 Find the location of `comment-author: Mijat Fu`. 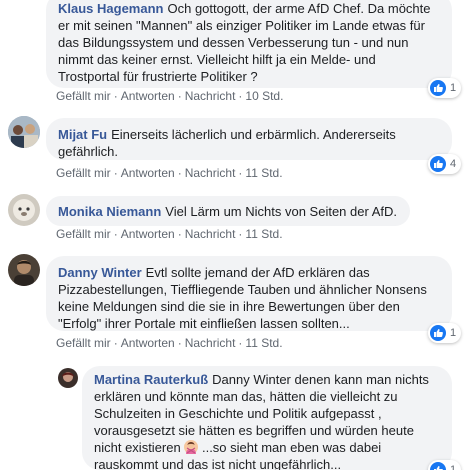

comment-author: Mijat Fu is located at coordinates (82, 134).